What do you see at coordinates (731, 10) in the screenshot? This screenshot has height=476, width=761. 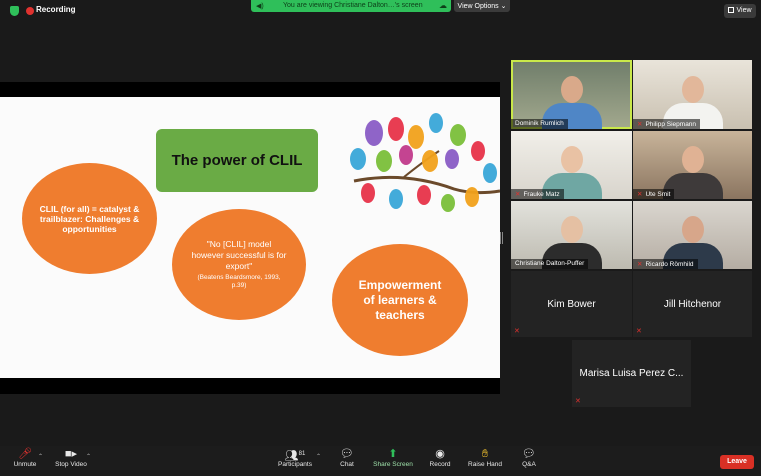 I see `grid-view-icon` at bounding box center [731, 10].